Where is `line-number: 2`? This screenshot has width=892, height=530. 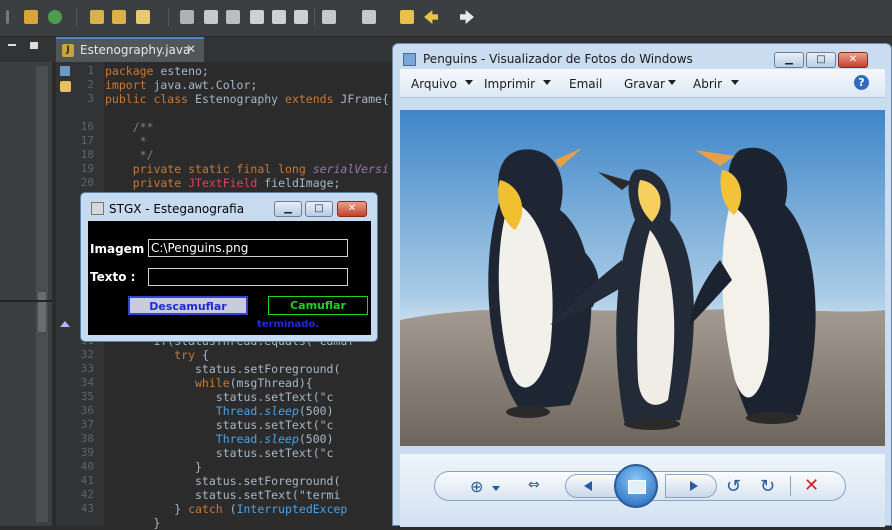
line-number: 2 is located at coordinates (90, 84).